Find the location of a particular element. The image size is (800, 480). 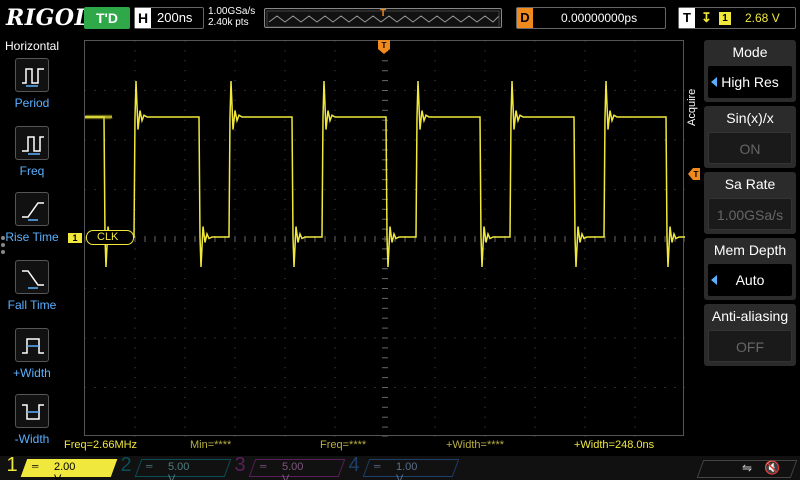

menu-item-anti-aliasing: Anti-aliasing OFF is located at coordinates (750, 335).